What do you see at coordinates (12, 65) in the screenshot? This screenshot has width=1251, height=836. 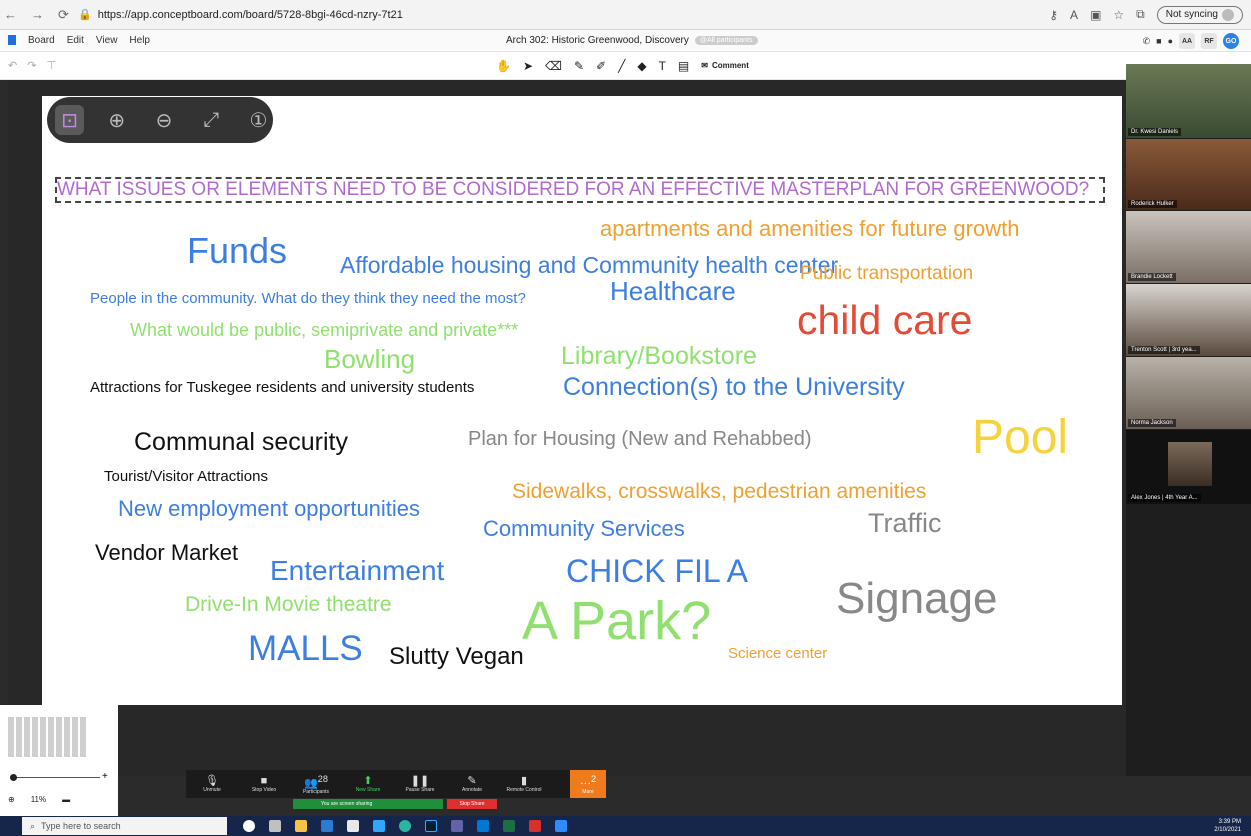 I see `undo-icon: ↶` at bounding box center [12, 65].